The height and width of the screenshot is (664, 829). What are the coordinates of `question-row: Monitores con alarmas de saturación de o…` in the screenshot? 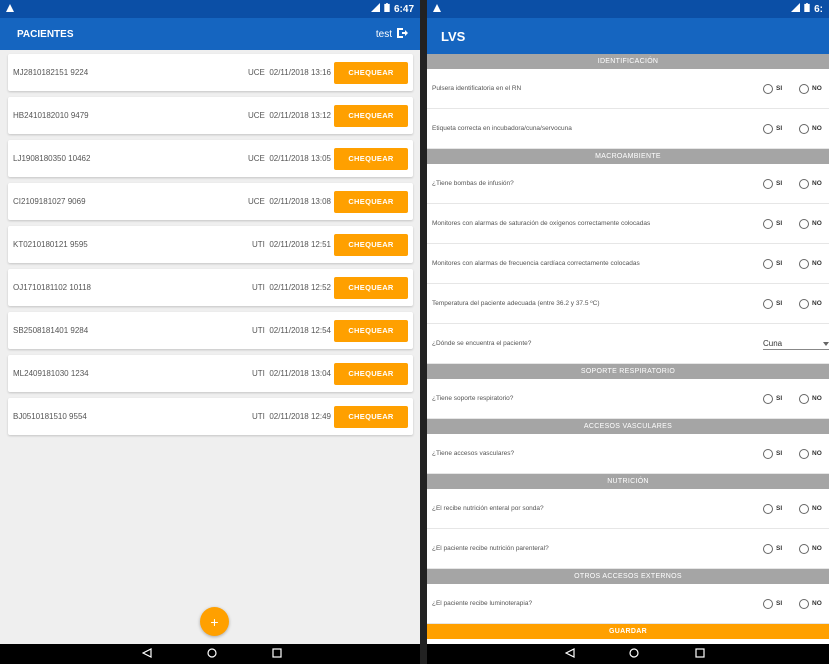 It's located at (628, 224).